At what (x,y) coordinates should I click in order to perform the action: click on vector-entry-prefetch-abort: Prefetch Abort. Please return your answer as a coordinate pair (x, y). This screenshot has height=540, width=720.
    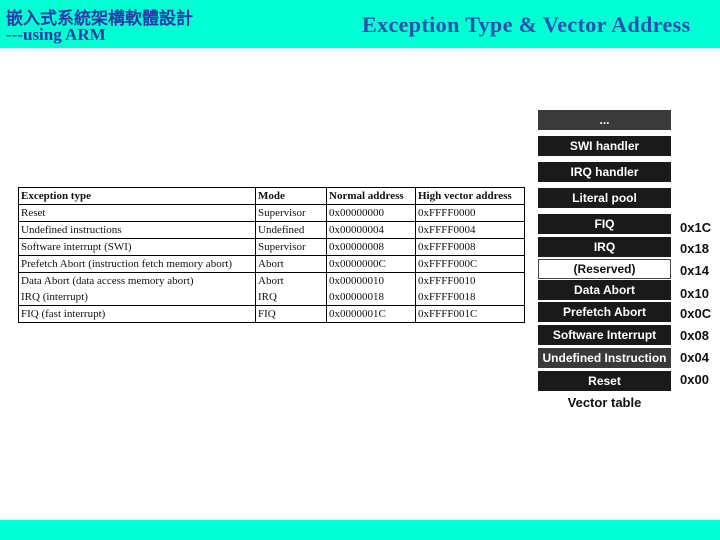
    Looking at the image, I should click on (604, 312).